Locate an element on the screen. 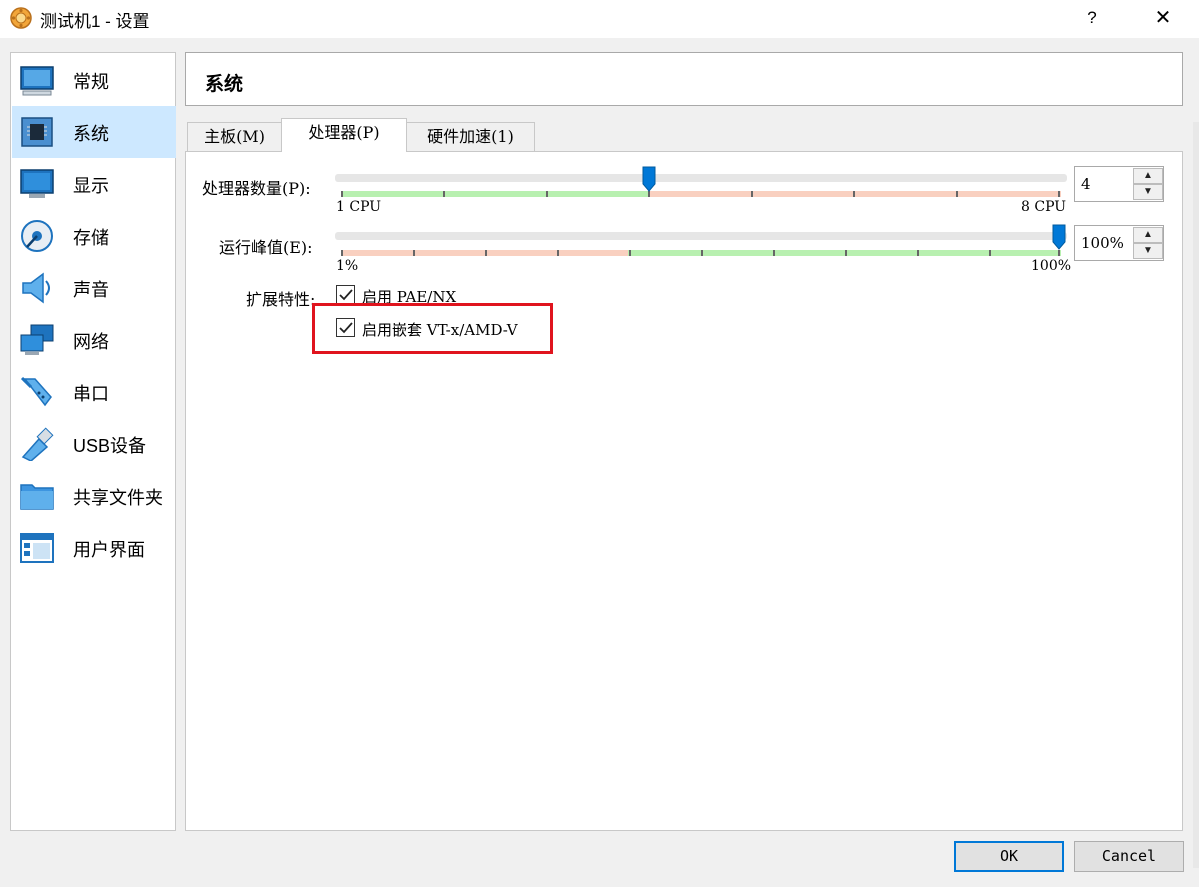 Image resolution: width=1199 pixels, height=887 pixels. cpu-count-min-label: 1 CPU is located at coordinates (359, 207).